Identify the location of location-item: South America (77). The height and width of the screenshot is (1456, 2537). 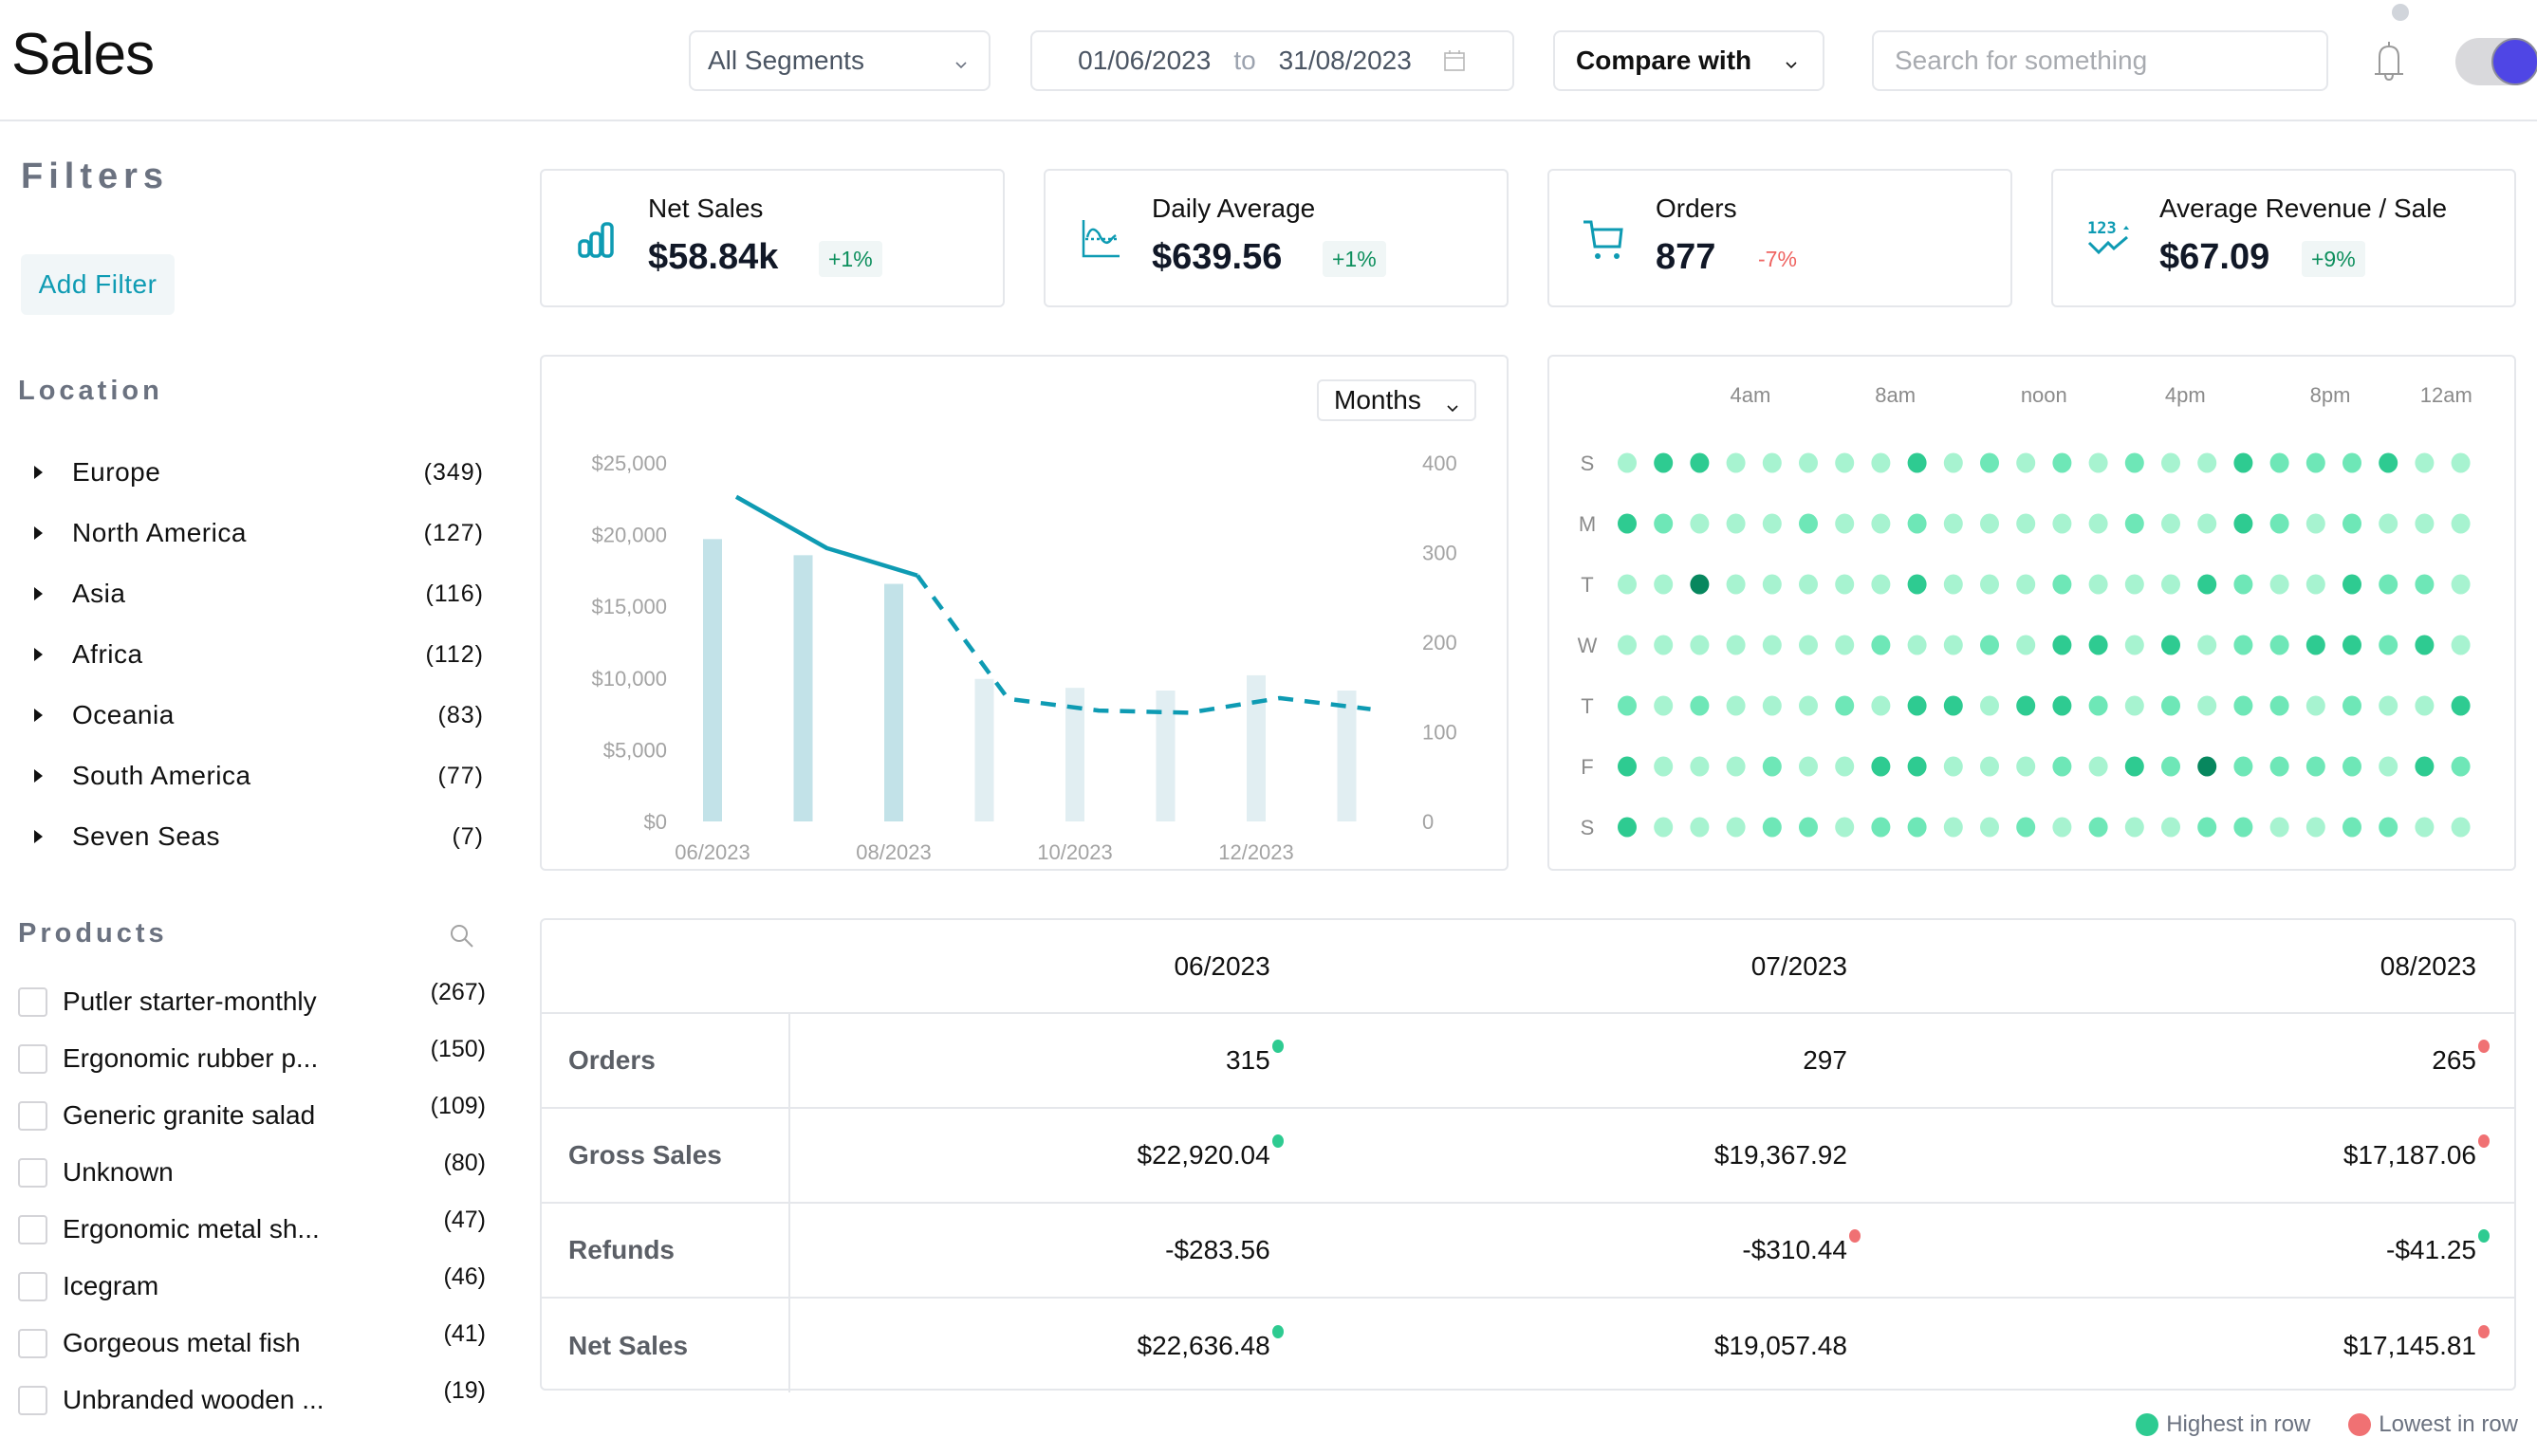
(256, 776).